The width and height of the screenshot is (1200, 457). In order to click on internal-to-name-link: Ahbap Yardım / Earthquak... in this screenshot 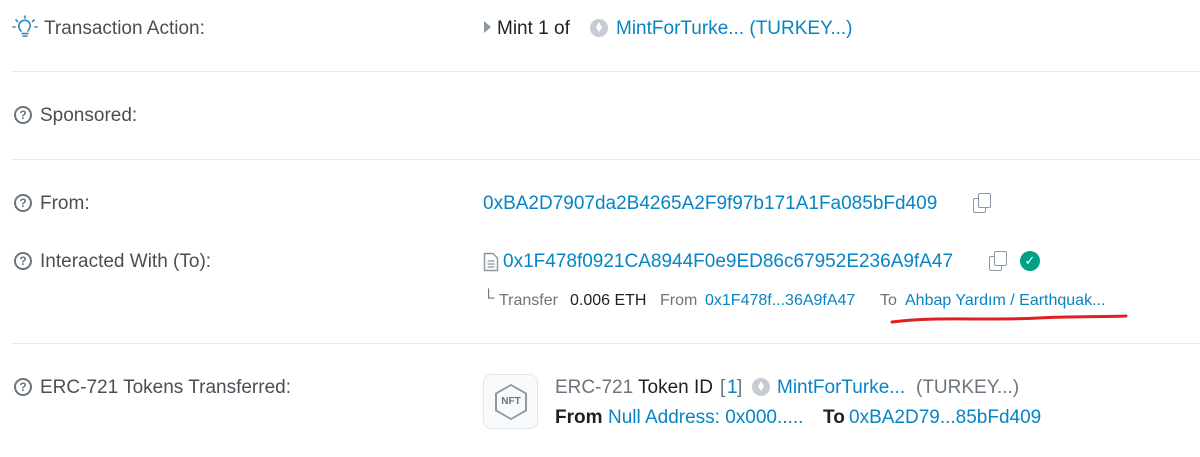, I will do `click(1005, 301)`.